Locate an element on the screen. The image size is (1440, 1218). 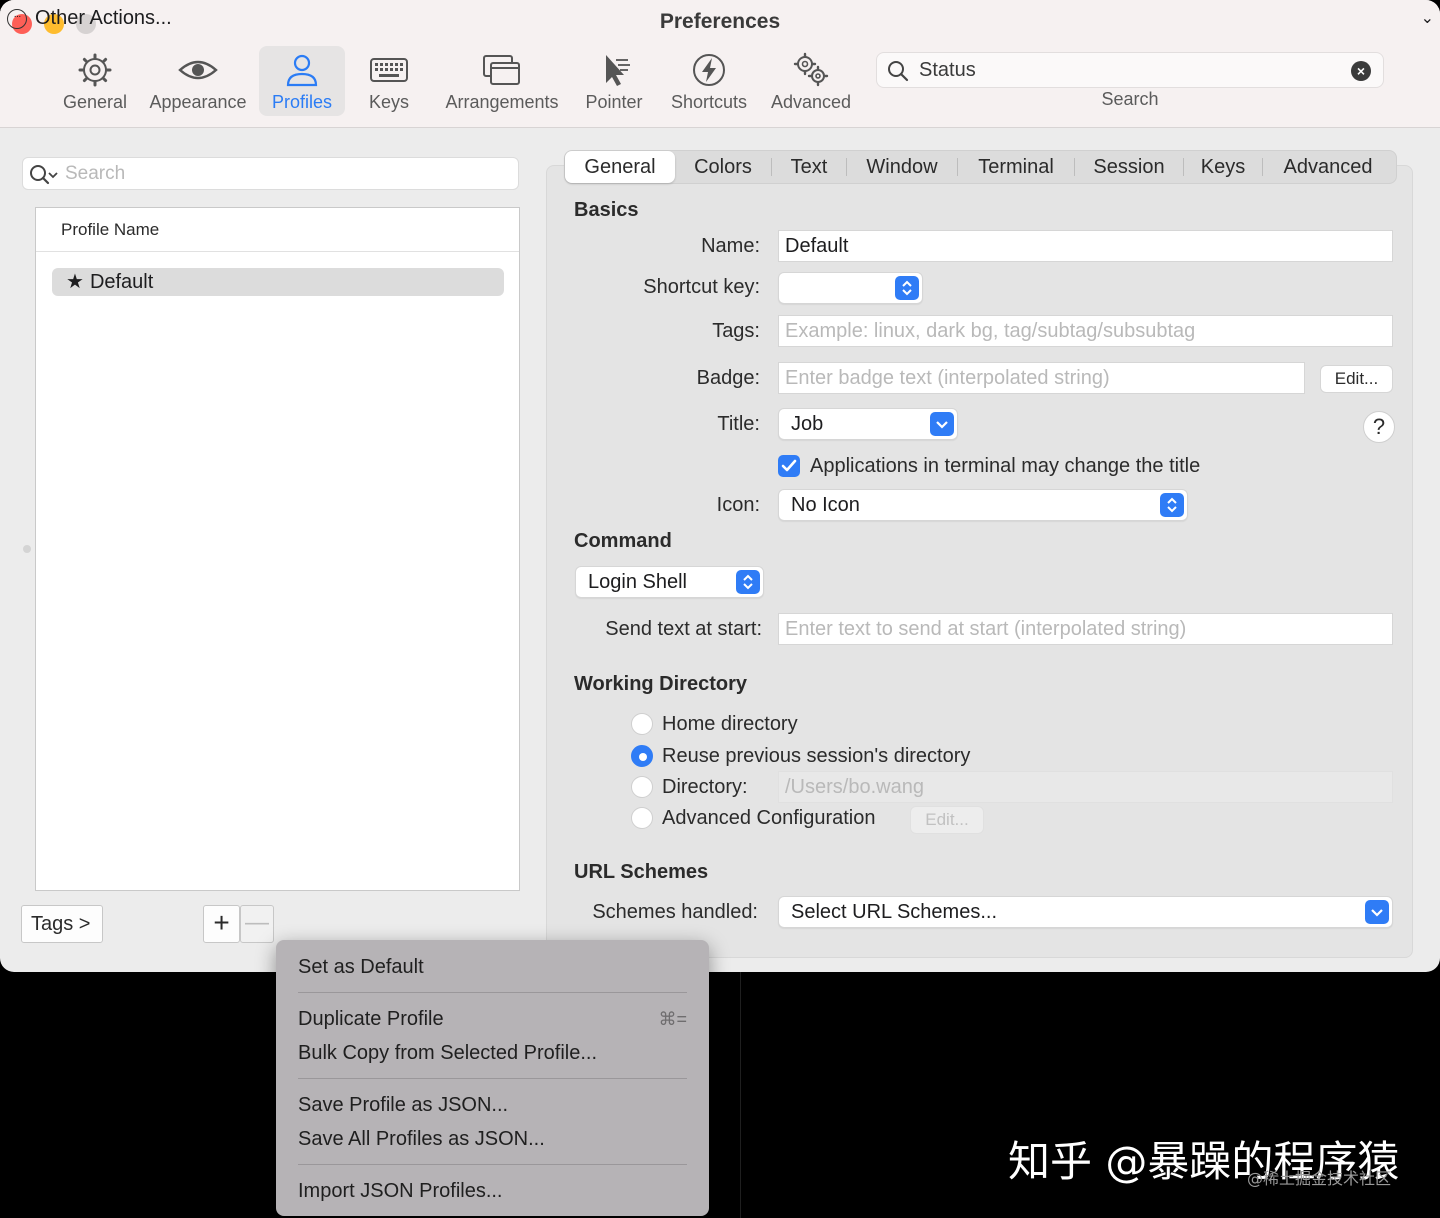
bolt-icon is located at coordinates (709, 70).